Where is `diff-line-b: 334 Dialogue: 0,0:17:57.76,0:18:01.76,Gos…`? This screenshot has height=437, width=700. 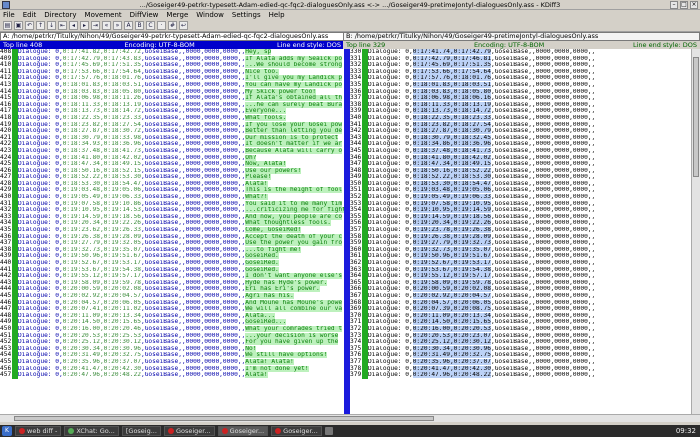
diff-line-b: 334 Dialogue: 0,0:17:57.76,0:18:01.76,Gos… is located at coordinates (520, 78).